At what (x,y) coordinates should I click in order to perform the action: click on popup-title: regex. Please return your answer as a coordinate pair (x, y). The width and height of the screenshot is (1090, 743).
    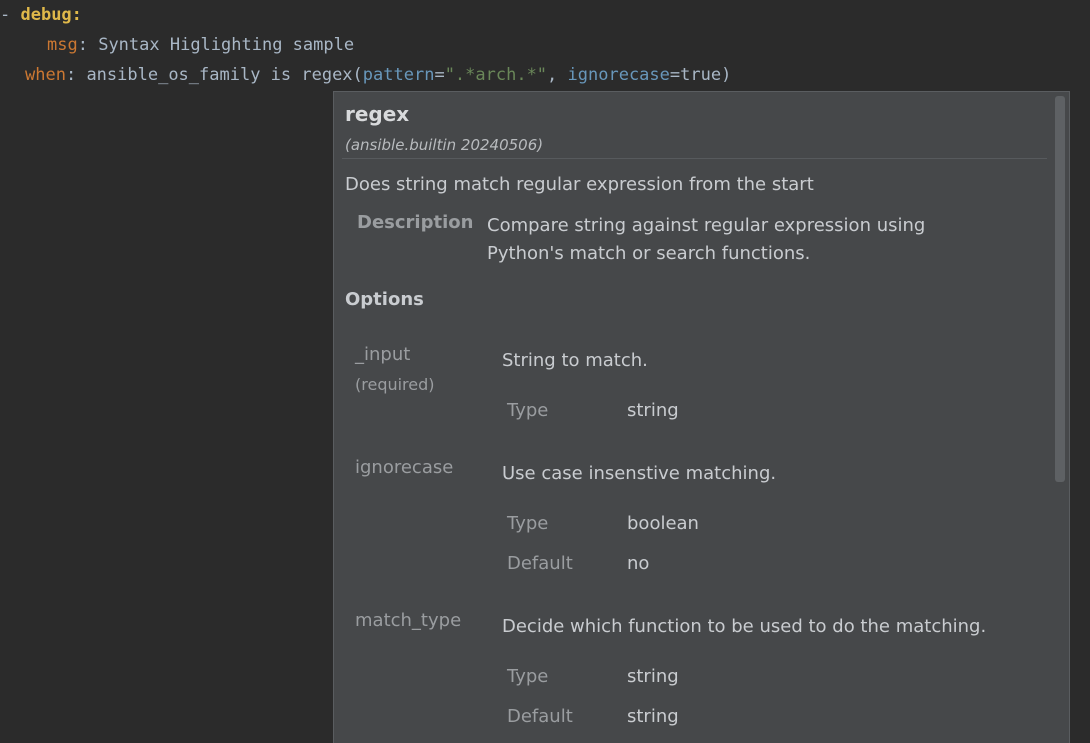
    Looking at the image, I should click on (377, 114).